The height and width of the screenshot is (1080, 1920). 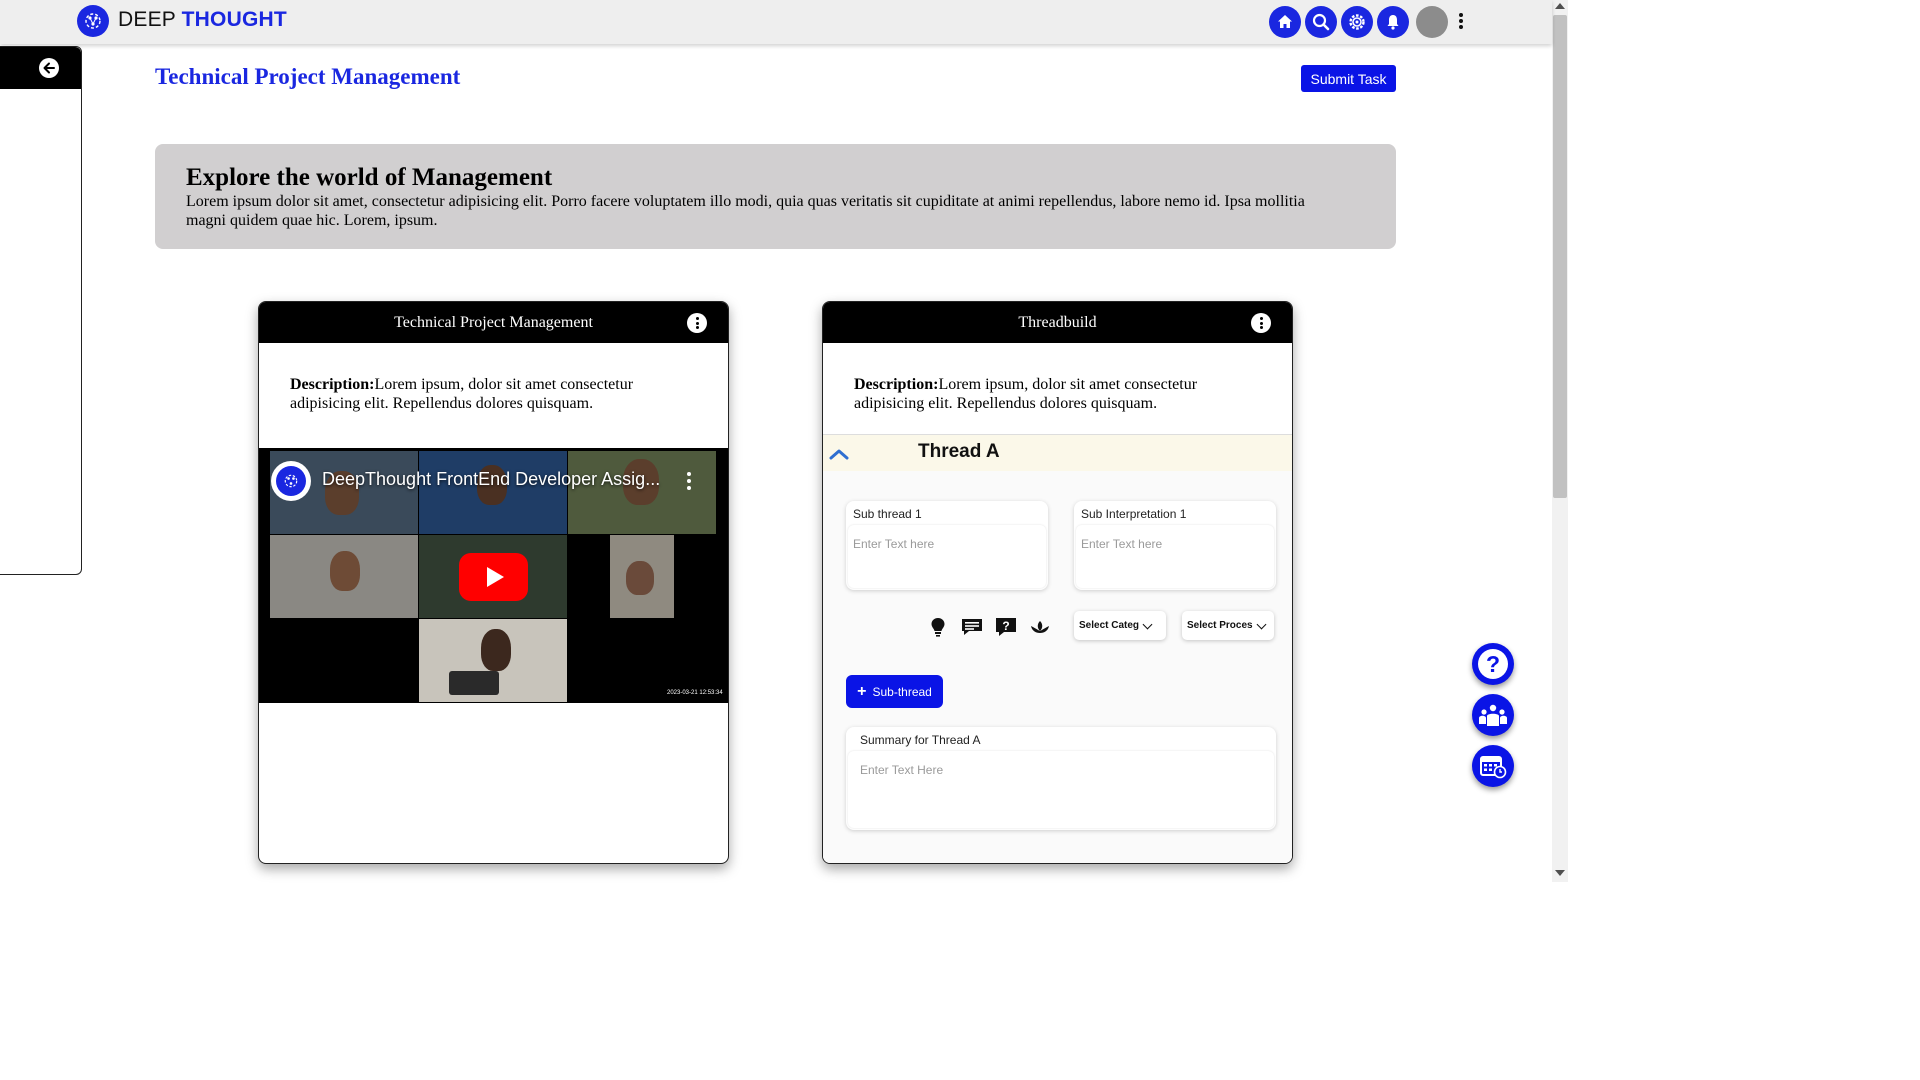 What do you see at coordinates (1109, 625) in the screenshot?
I see `select-category-label: Select Categ` at bounding box center [1109, 625].